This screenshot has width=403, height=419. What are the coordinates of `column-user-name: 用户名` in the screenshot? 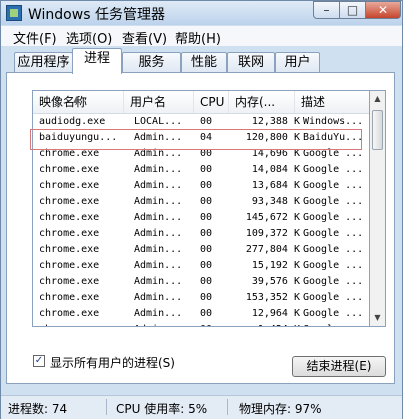 It's located at (159, 102).